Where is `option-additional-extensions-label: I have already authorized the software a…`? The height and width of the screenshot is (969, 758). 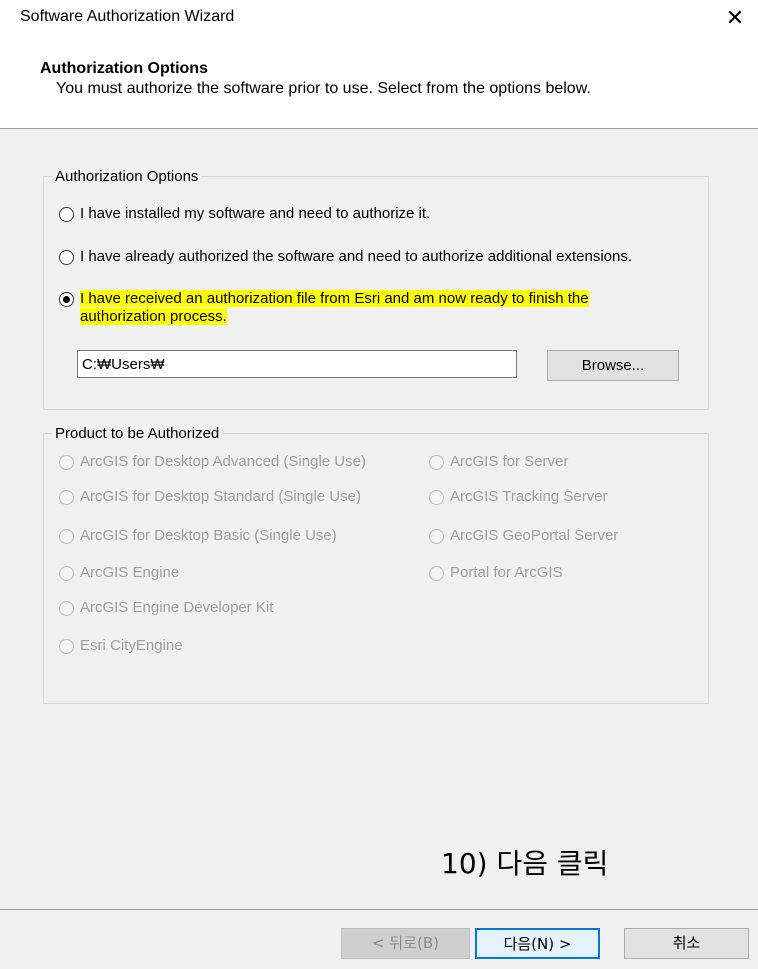 option-additional-extensions-label: I have already authorized the software a… is located at coordinates (356, 256).